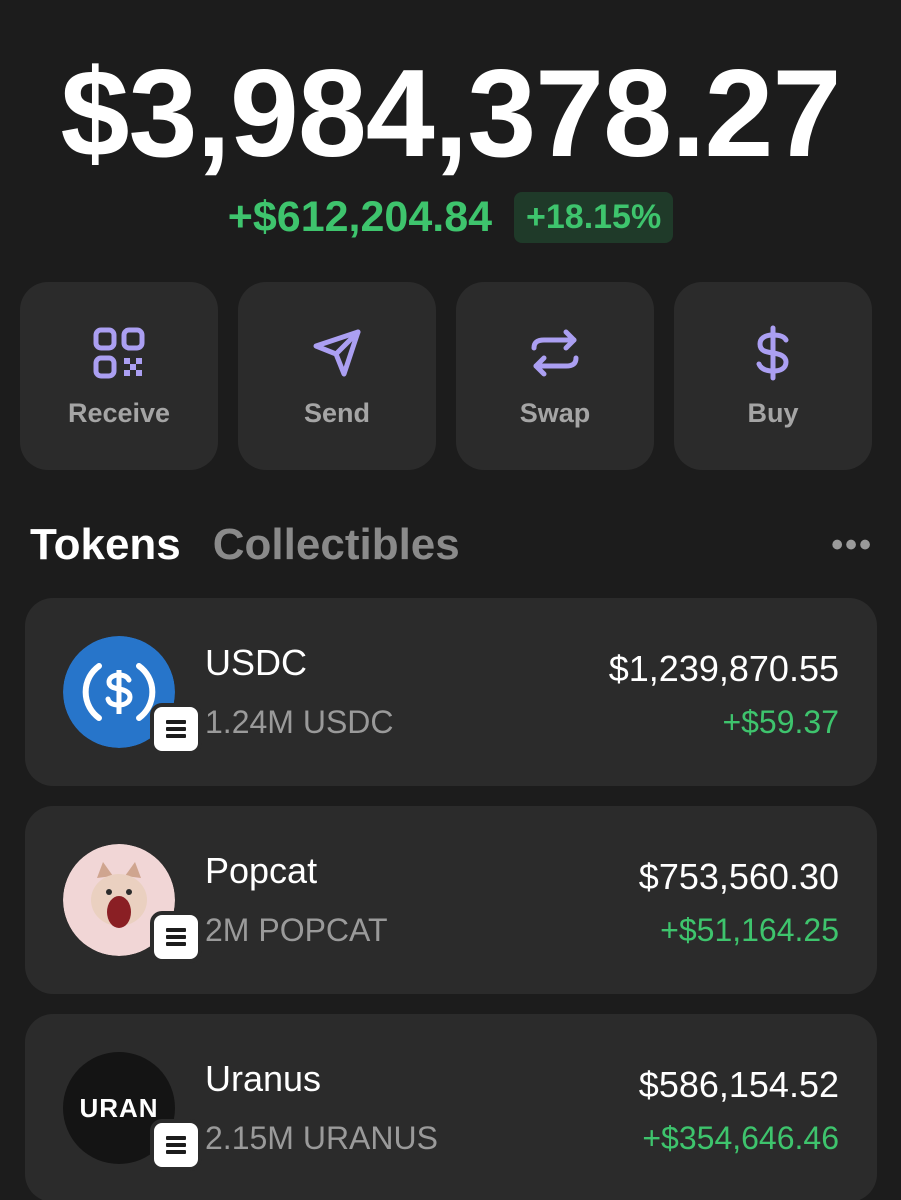 Image resolution: width=901 pixels, height=1200 pixels. Describe the element at coordinates (451, 114) in the screenshot. I see `portfolio-balance: $3,984,378.27` at that location.